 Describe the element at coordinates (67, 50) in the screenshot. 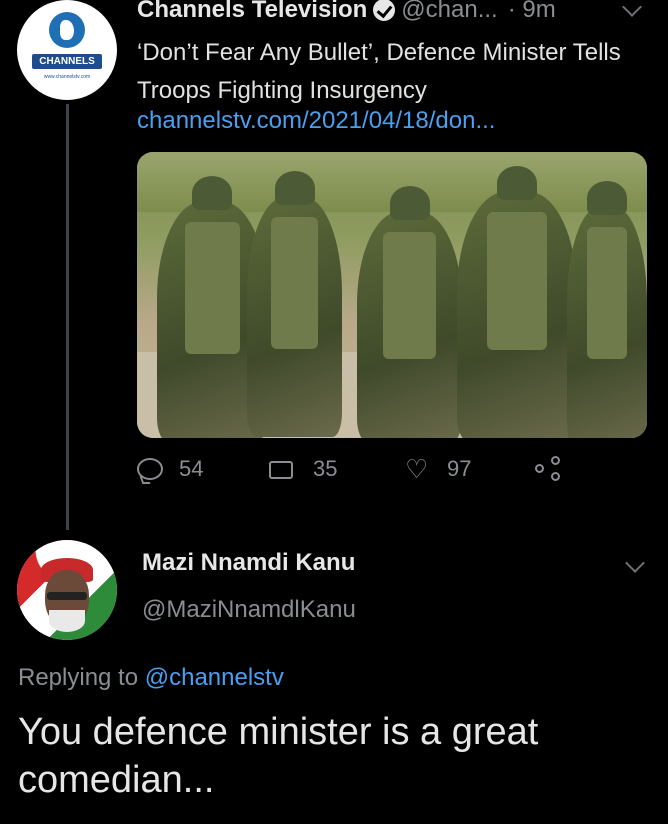

I see `channels-tv-avatar: CHANNELS www.channelstv.com` at that location.